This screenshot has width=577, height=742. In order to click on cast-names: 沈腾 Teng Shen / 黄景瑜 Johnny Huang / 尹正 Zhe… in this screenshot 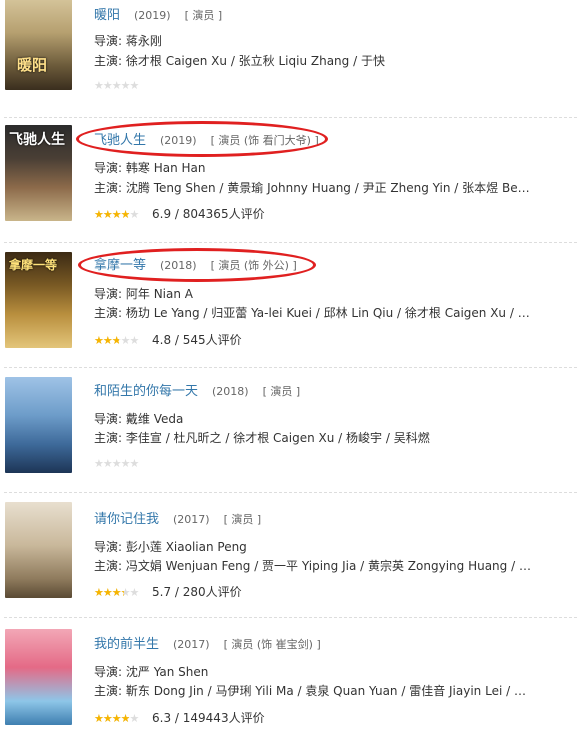, I will do `click(329, 188)`.